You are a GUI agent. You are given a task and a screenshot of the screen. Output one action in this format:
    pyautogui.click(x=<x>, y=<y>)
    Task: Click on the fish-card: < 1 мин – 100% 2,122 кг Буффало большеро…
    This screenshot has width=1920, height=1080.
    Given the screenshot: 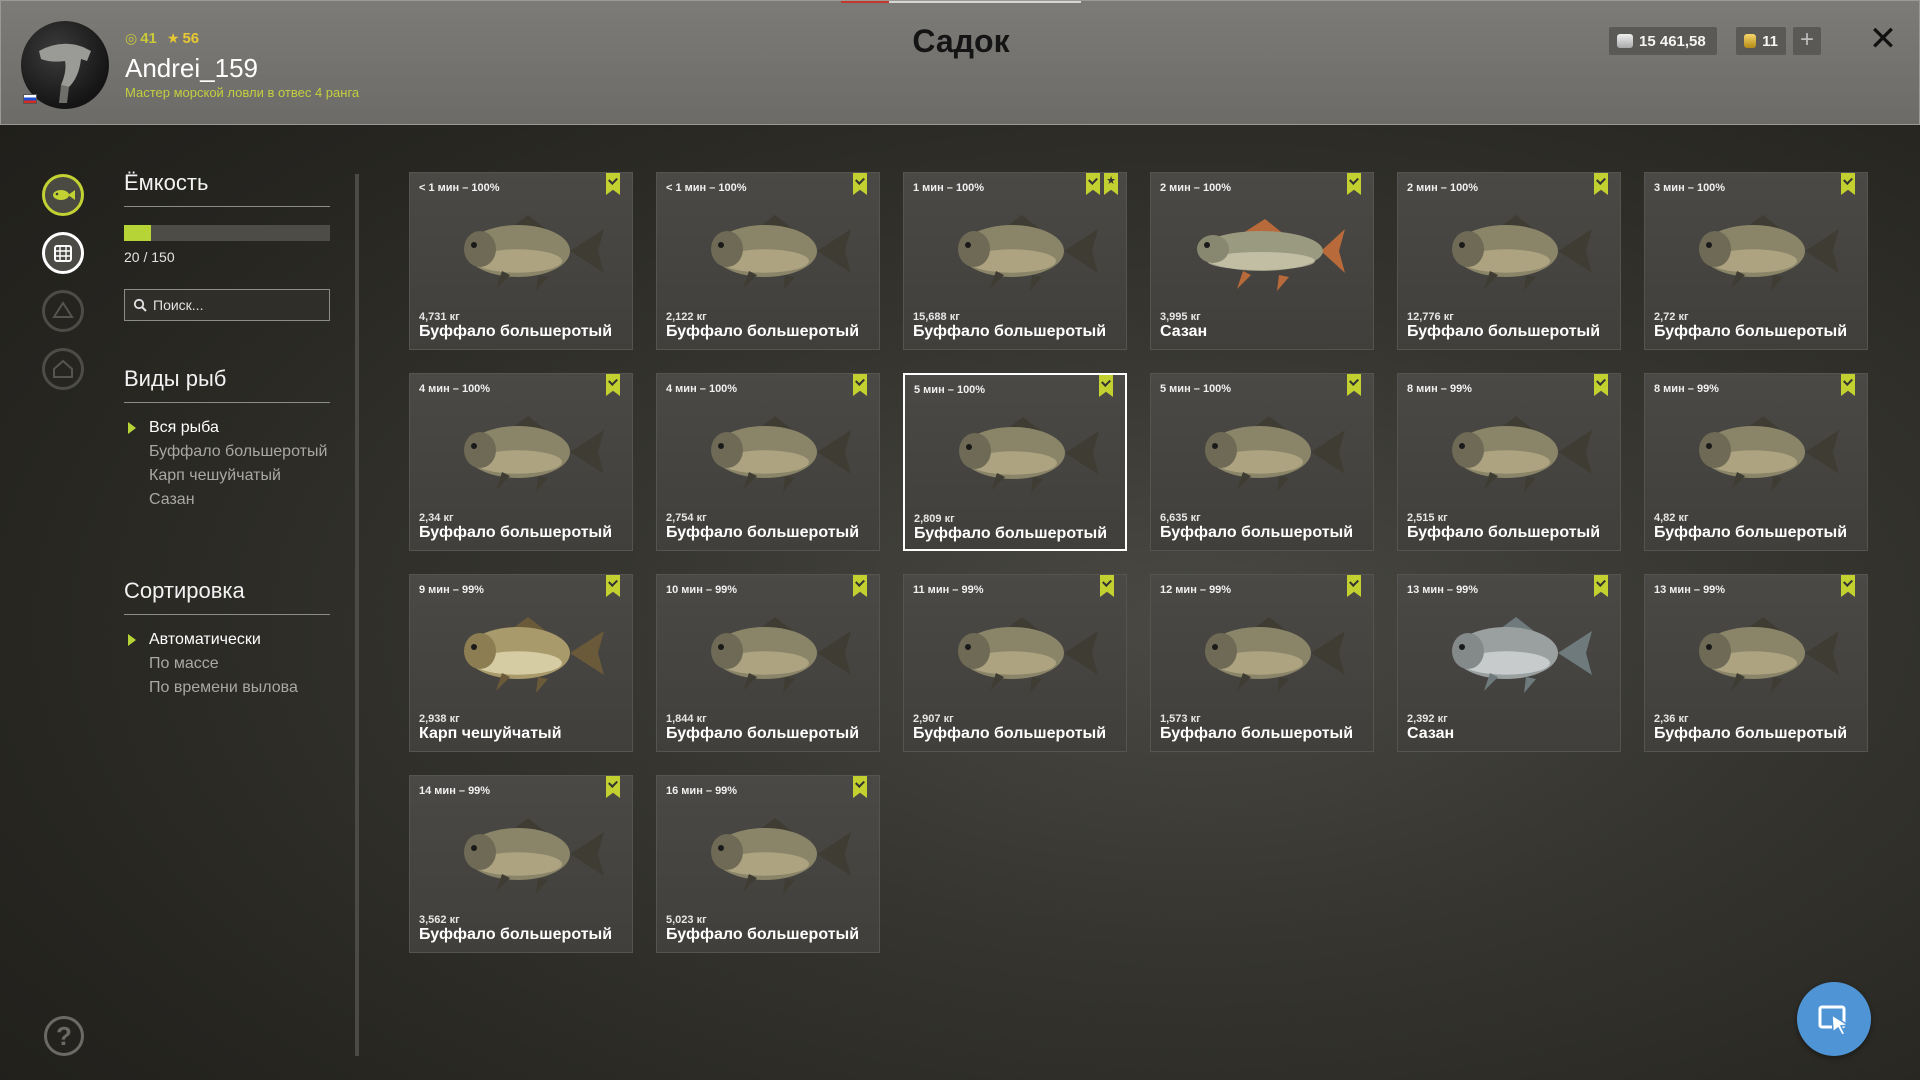 What is the action you would take?
    pyautogui.click(x=768, y=261)
    